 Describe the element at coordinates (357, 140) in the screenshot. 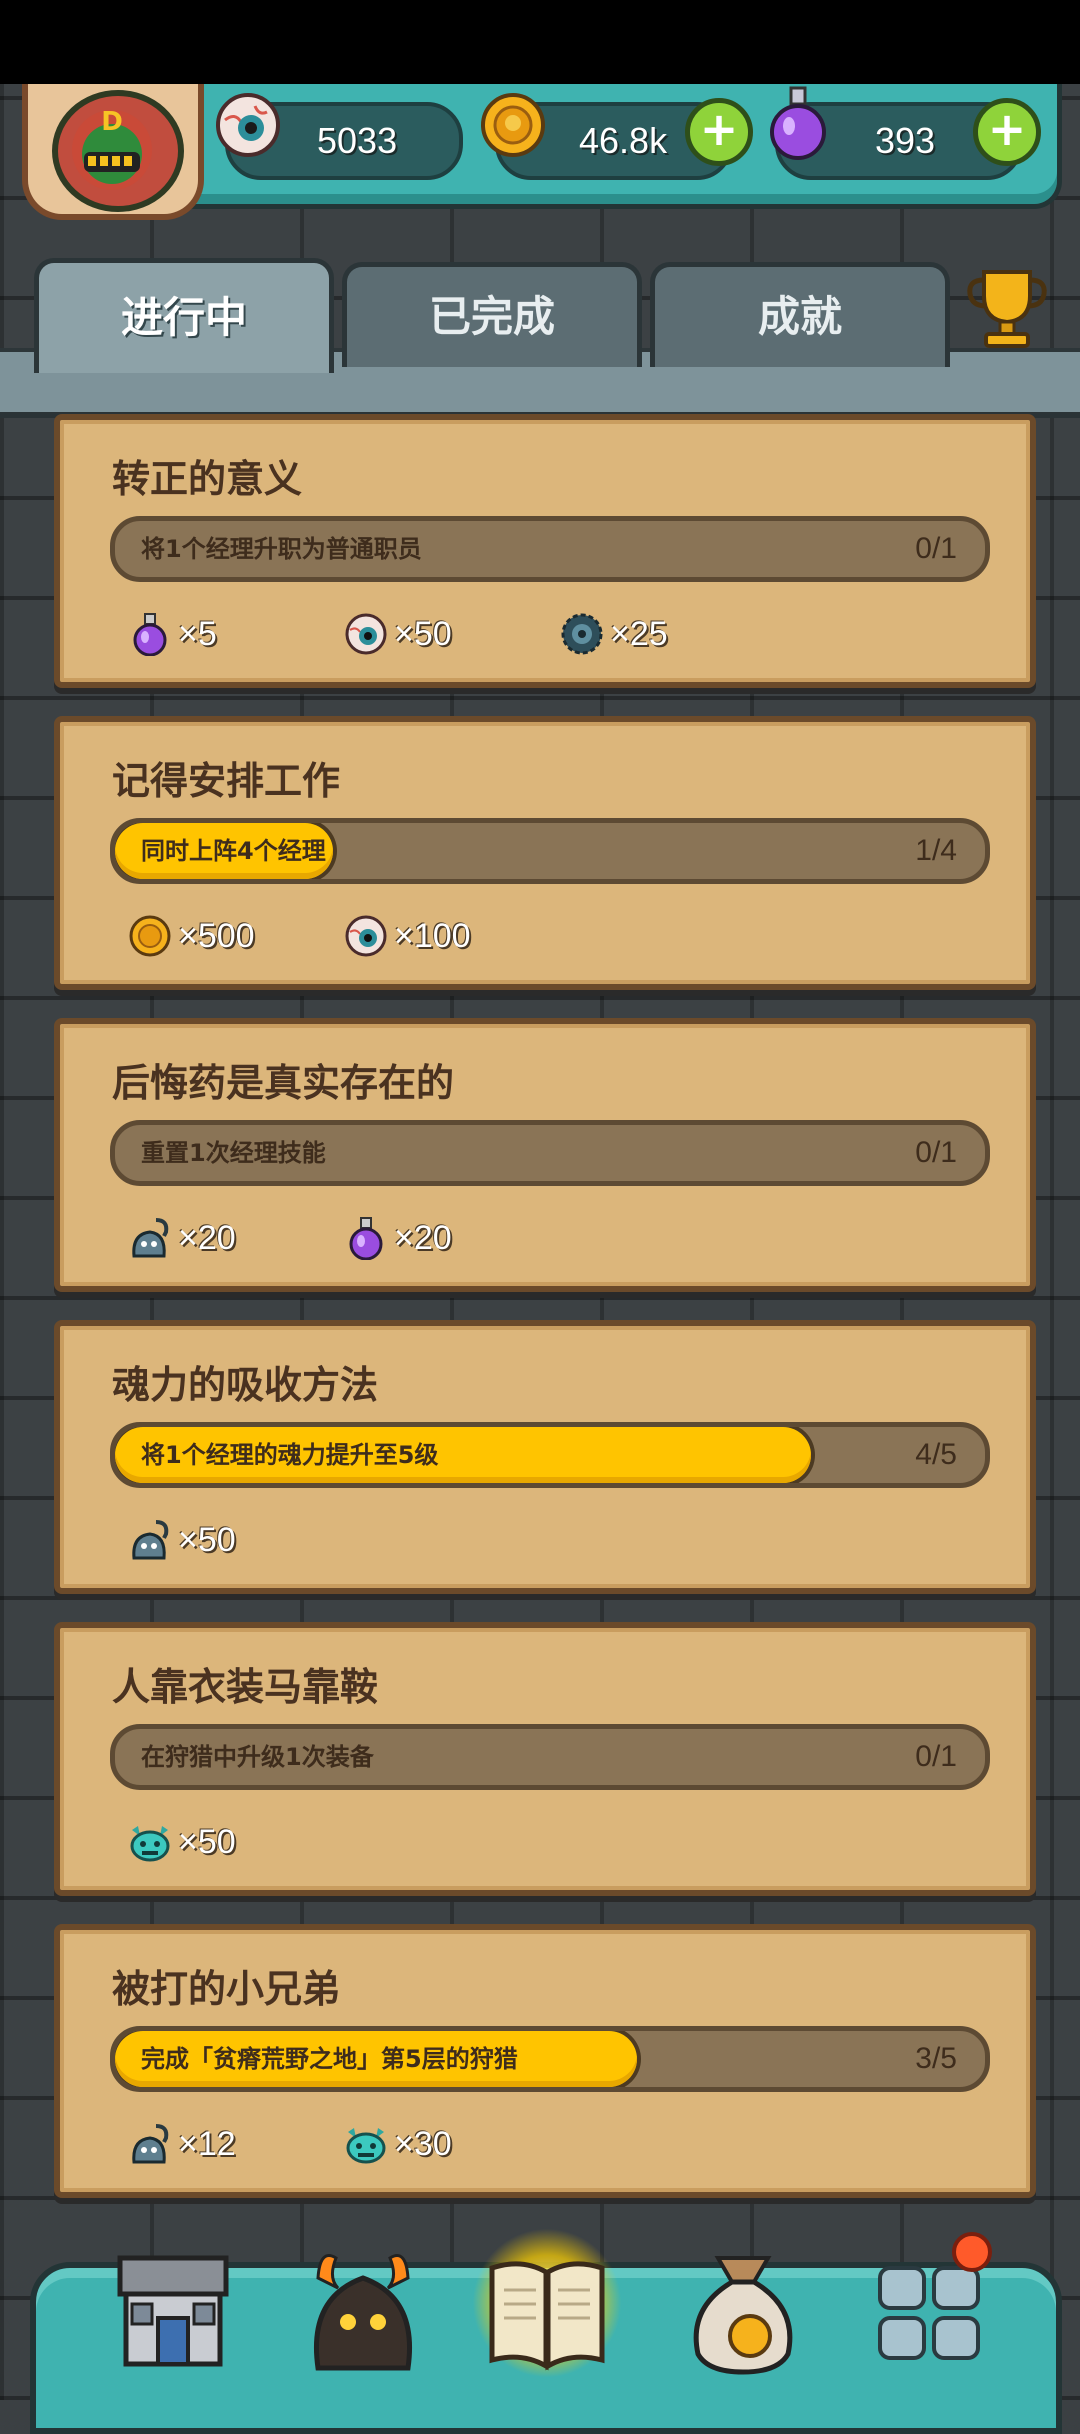

I see `eyeball-value: 5033` at that location.